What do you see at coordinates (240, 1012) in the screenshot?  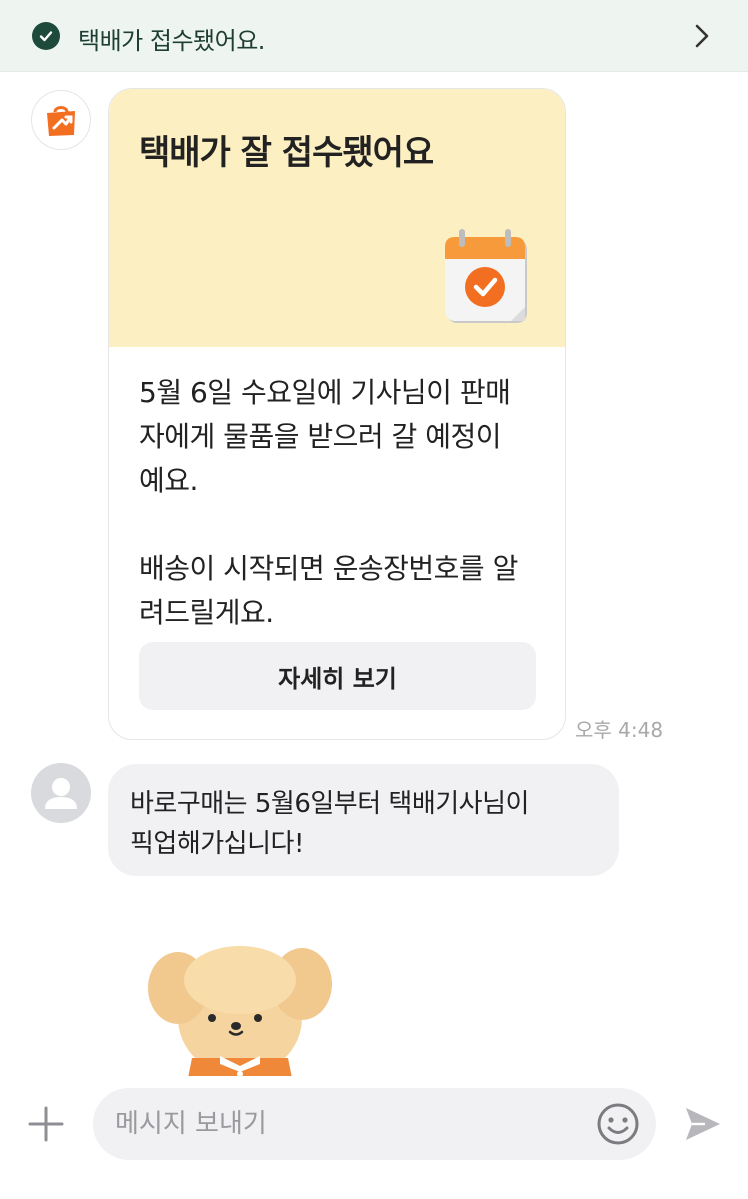 I see `puppy-sticker` at bounding box center [240, 1012].